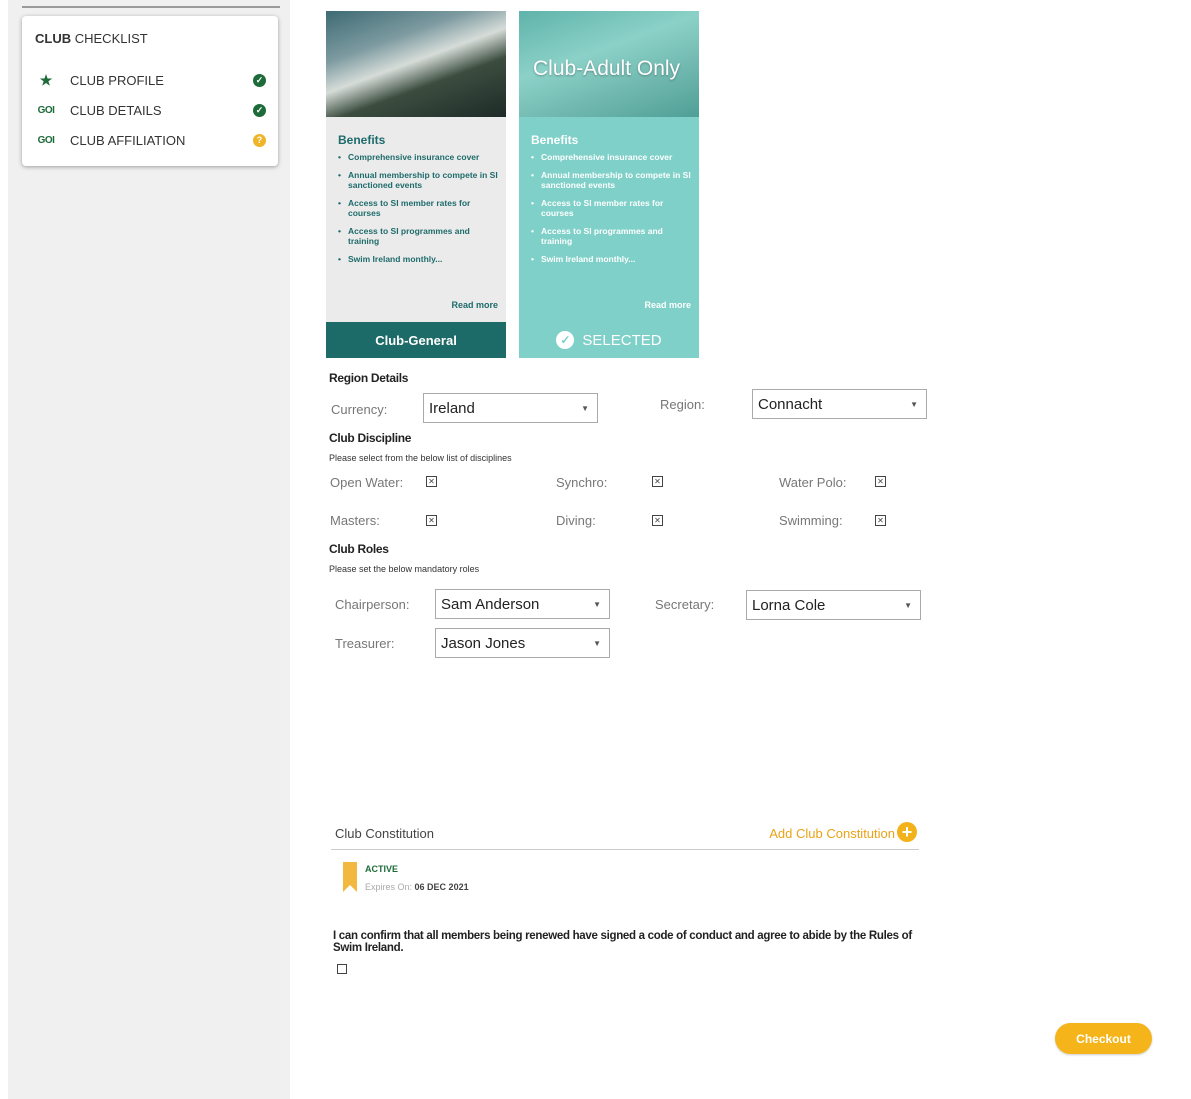  I want to click on water-polo-label: Water Polo:, so click(813, 482).